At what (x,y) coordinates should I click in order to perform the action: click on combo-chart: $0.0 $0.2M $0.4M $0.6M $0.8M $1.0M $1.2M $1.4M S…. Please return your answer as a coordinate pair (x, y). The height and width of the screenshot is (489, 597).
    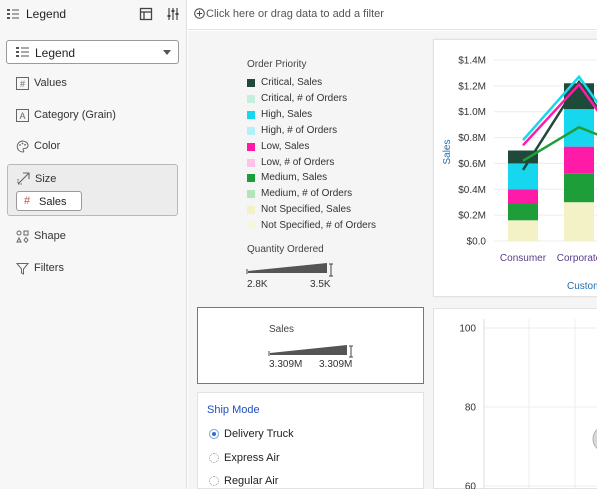
    Looking at the image, I should click on (515, 169).